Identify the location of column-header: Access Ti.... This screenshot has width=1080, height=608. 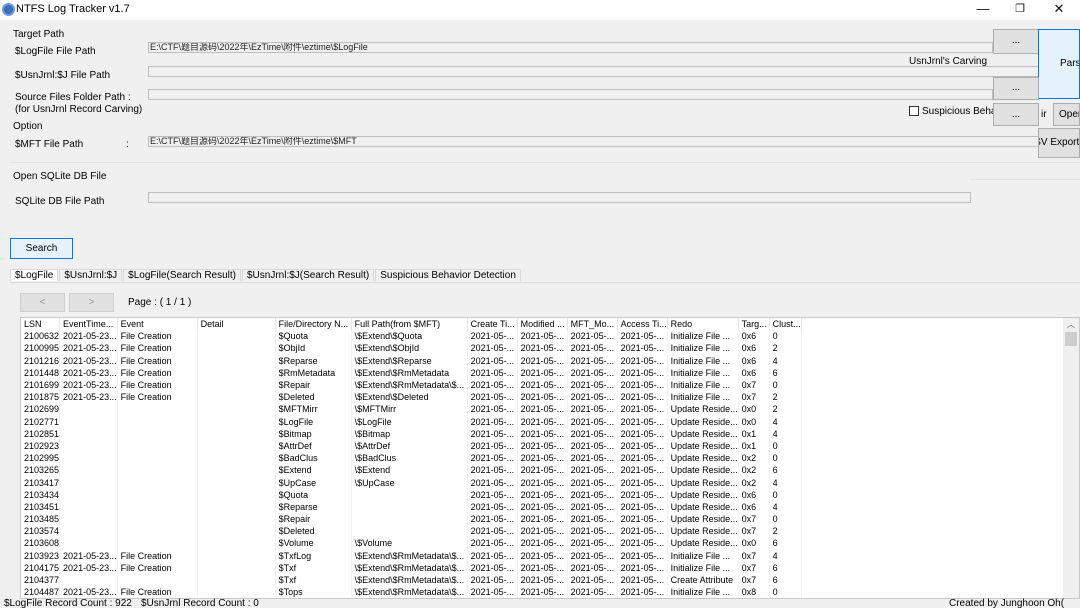
(642, 324).